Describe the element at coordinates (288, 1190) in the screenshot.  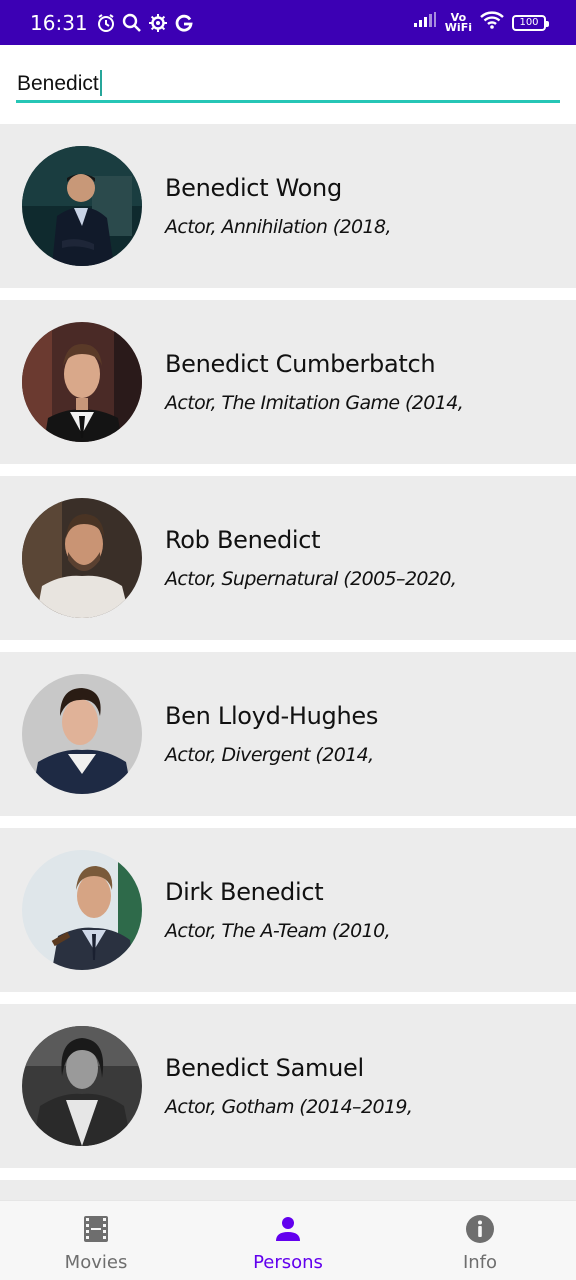
I see `person-card-partial` at that location.